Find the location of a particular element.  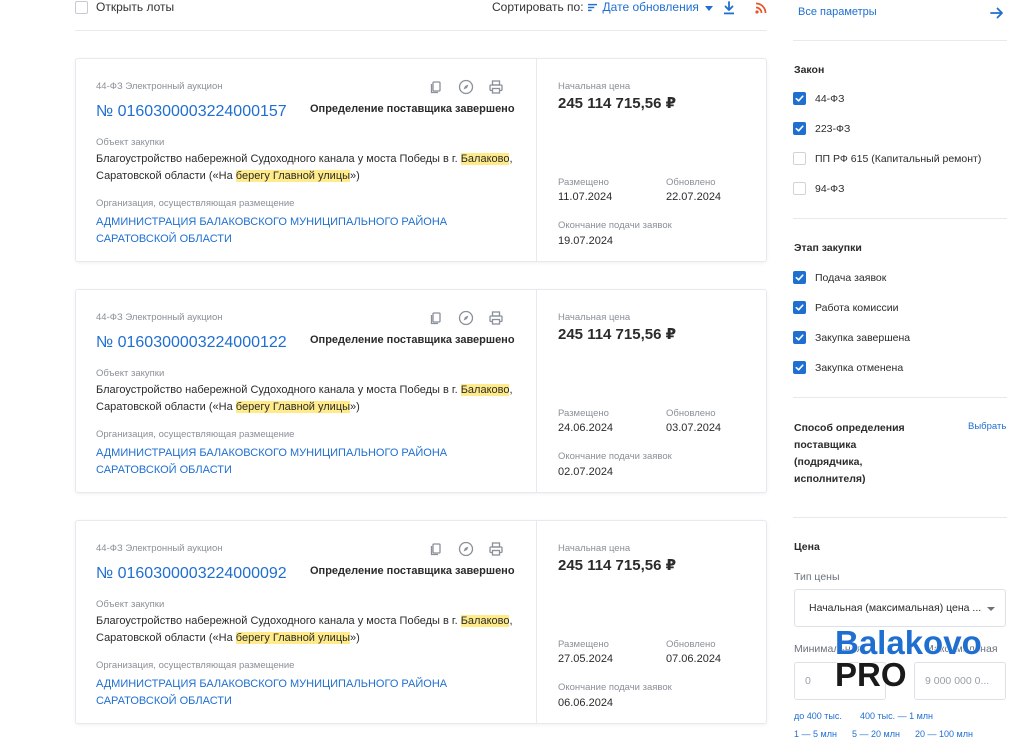

stage-section-title: Этап закупки is located at coordinates (828, 248).